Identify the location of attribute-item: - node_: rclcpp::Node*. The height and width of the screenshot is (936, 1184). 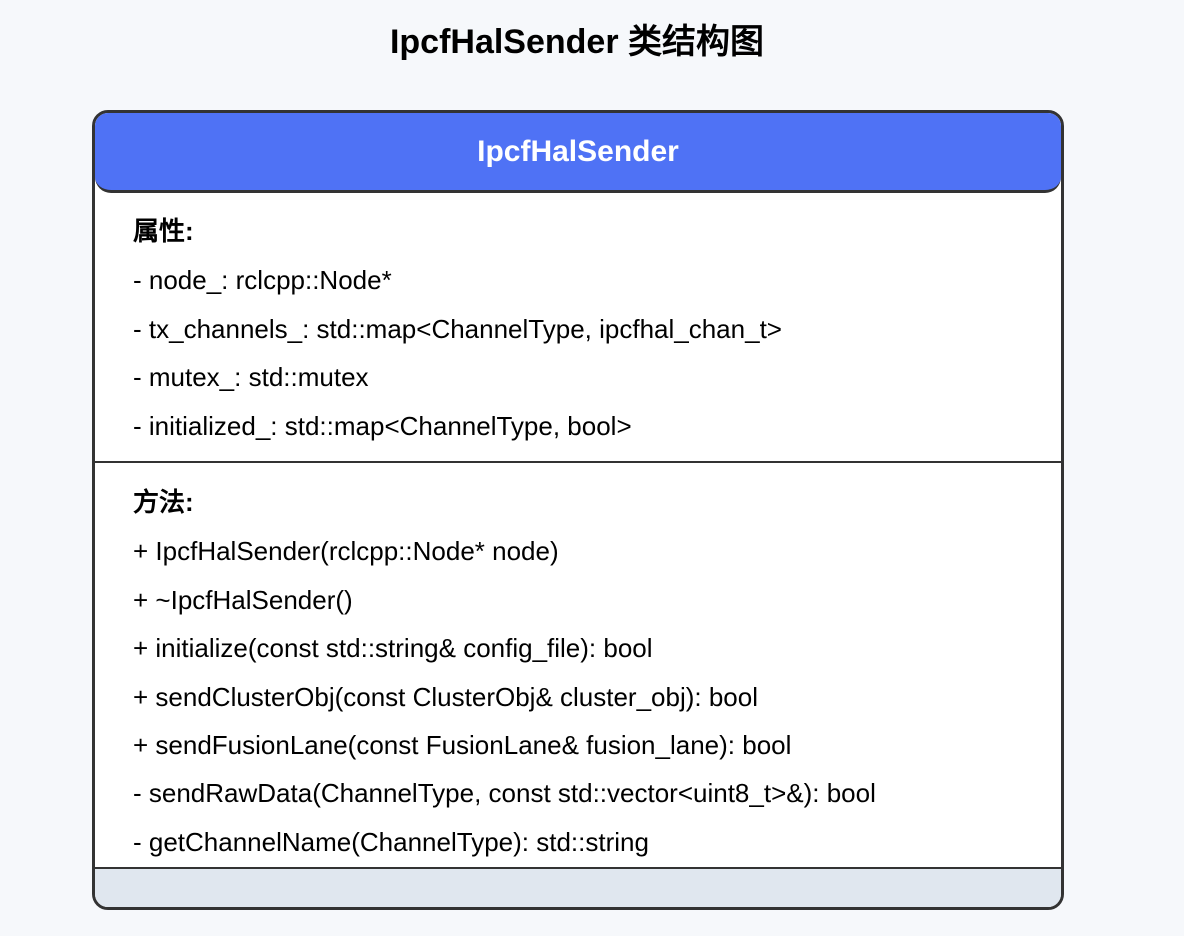
(262, 280).